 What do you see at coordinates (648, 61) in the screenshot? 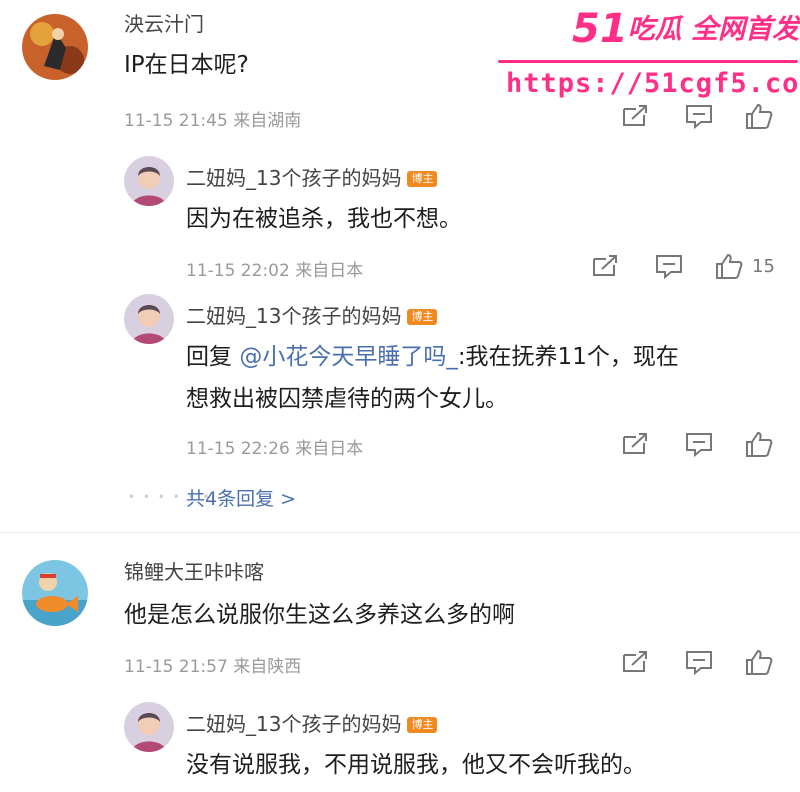
I see `watermark-underline` at bounding box center [648, 61].